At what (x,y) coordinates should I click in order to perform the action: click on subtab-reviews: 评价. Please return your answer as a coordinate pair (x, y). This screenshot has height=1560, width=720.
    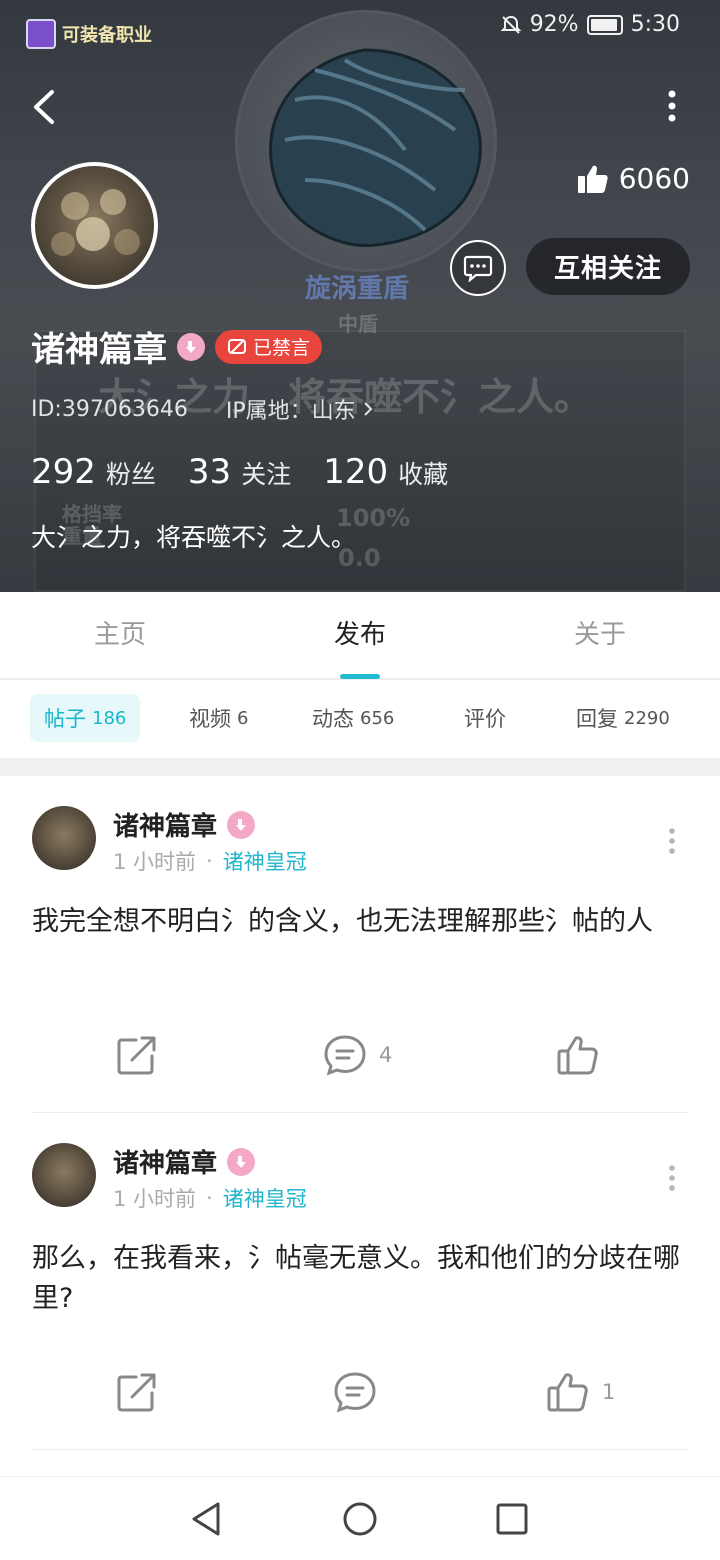
    Looking at the image, I should click on (488, 718).